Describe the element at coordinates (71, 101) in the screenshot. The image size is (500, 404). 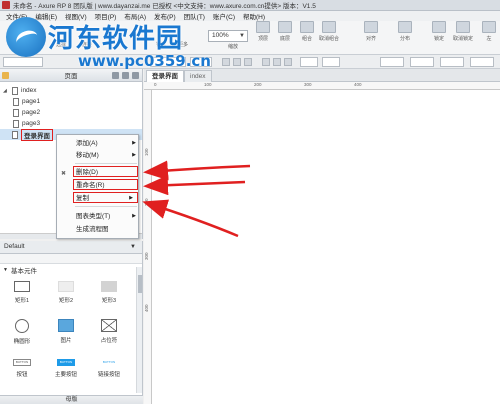
I see `page-tree-item-page1: page1` at that location.